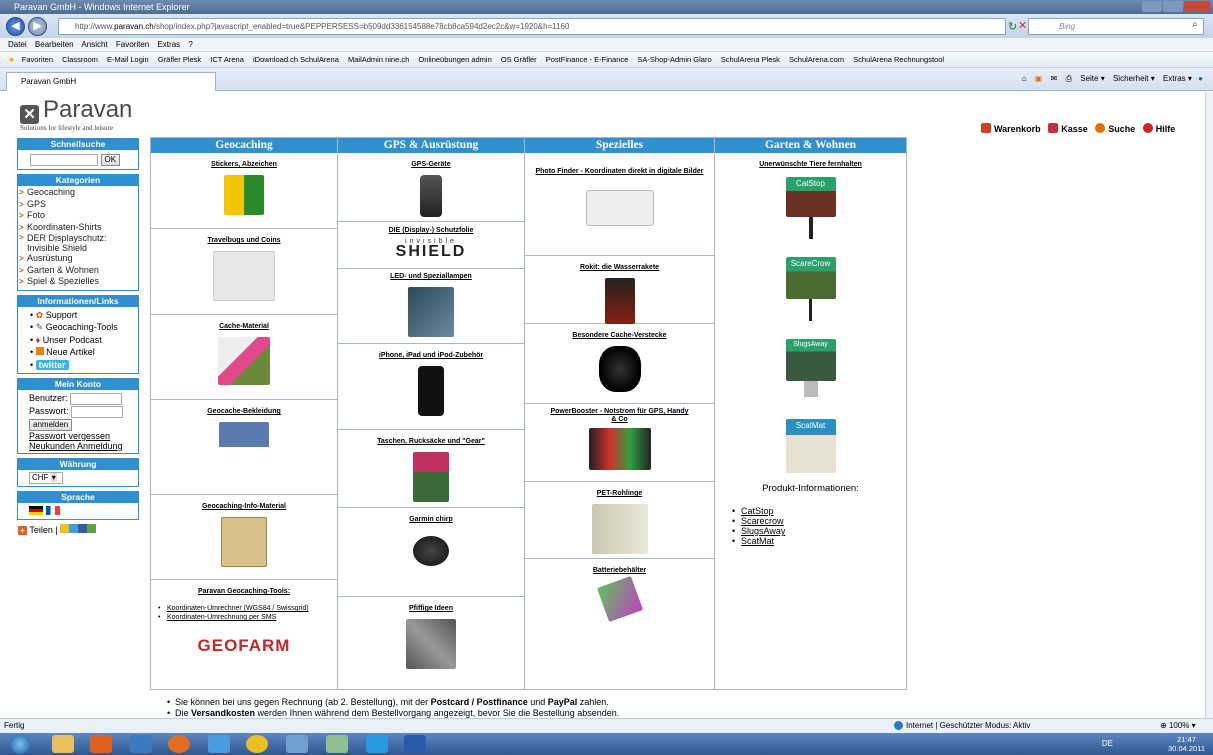 Image resolution: width=1213 pixels, height=755 pixels. Describe the element at coordinates (431, 442) in the screenshot. I see `category-title: Taschen, Rucksäcke und "Gear"` at that location.